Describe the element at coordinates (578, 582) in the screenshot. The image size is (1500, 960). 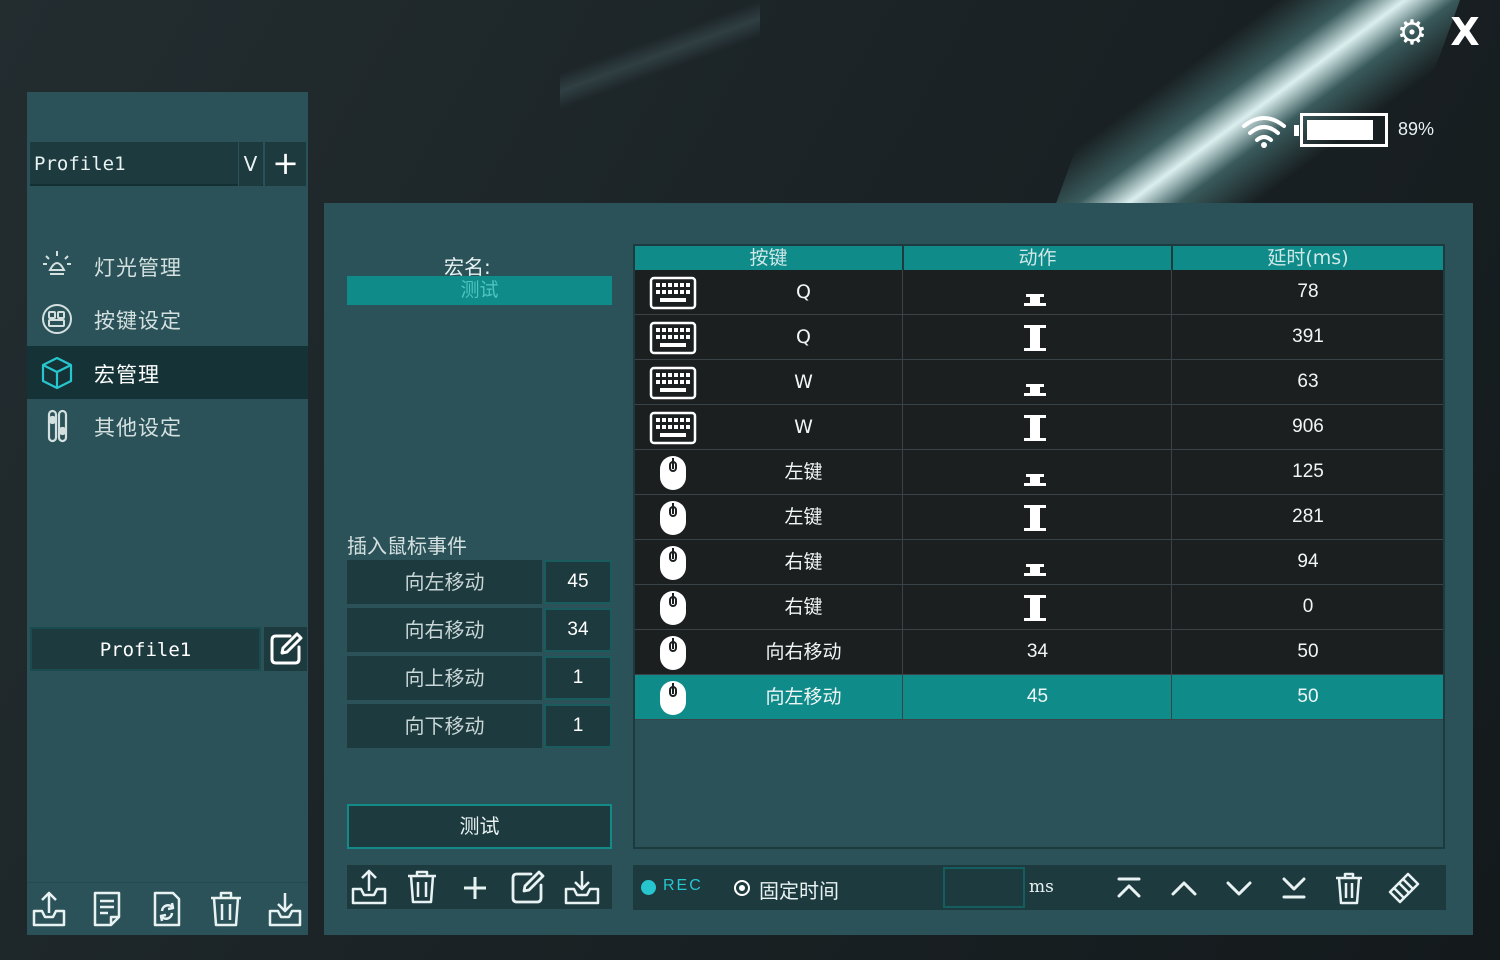
I see `move-left-value: 45` at that location.